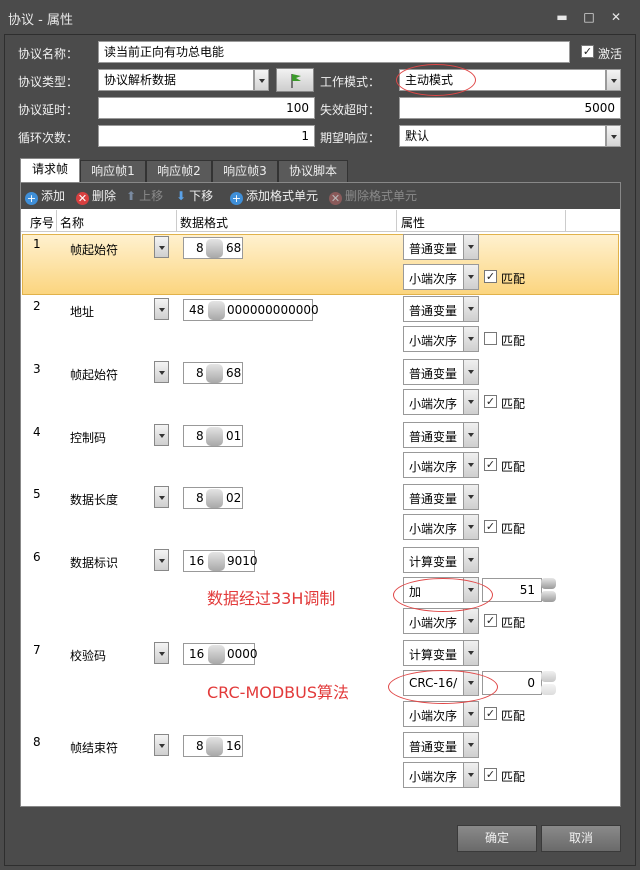 The width and height of the screenshot is (640, 870). What do you see at coordinates (251, 310) in the screenshot?
I see `data-format-field: 48 000000000000` at bounding box center [251, 310].